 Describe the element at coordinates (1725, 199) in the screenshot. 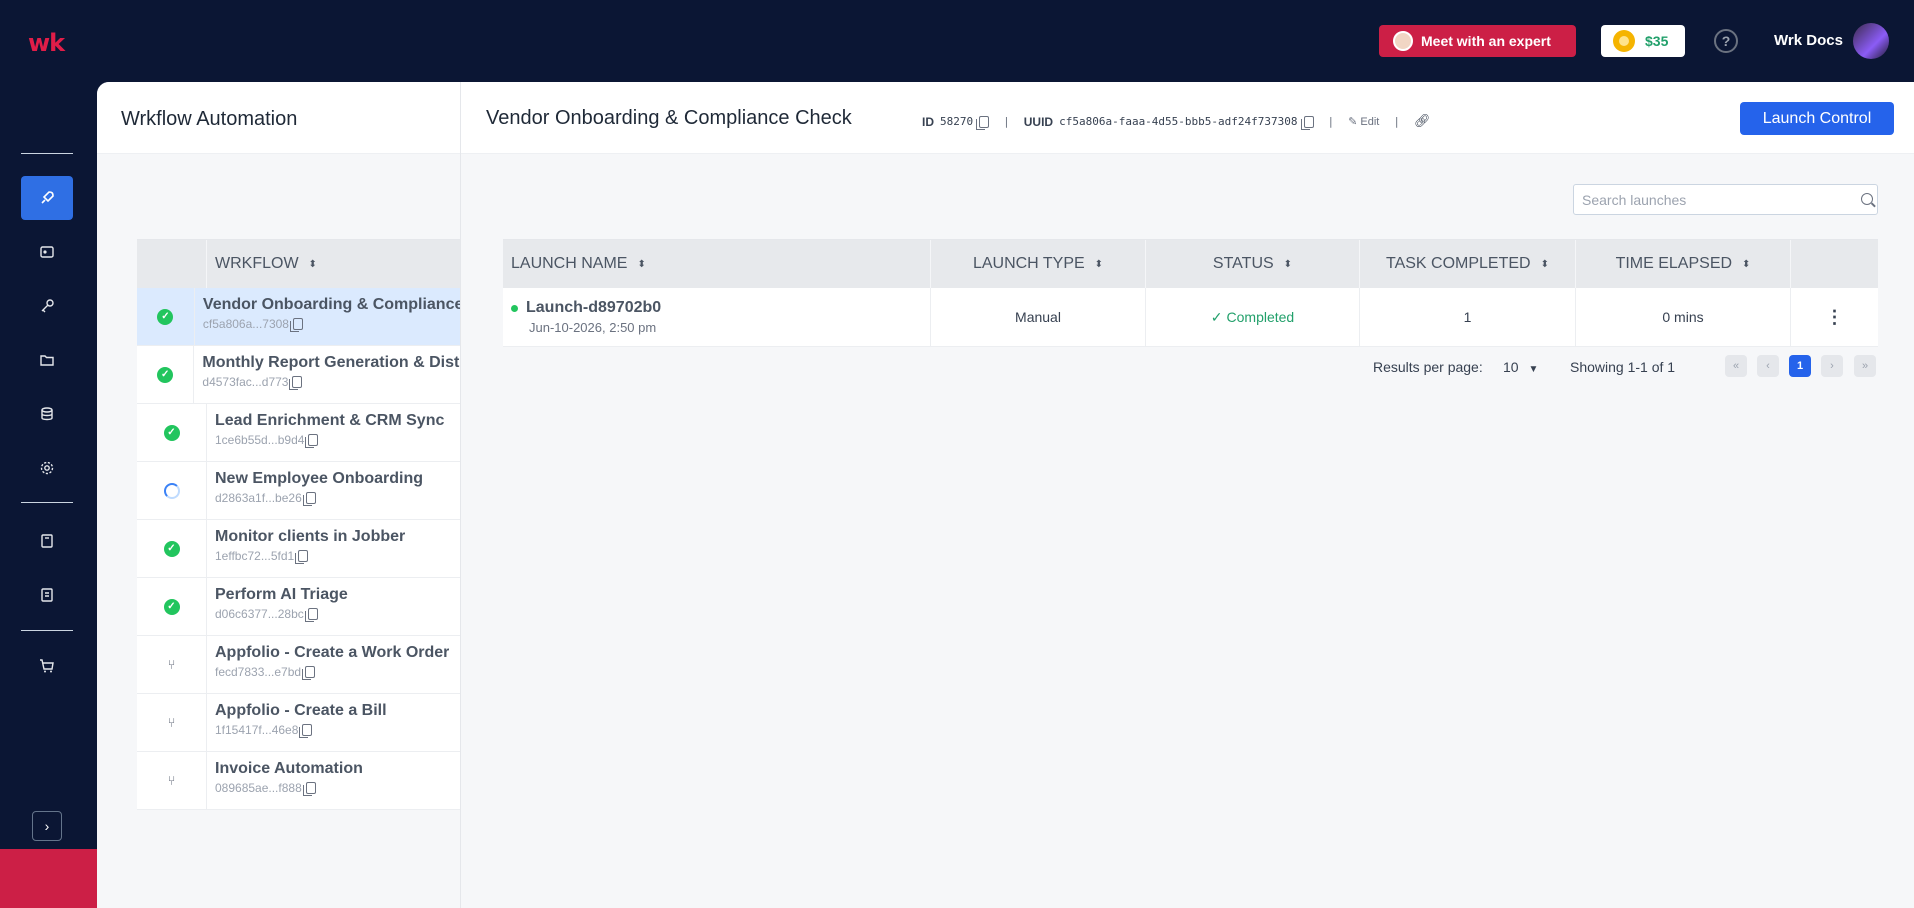

I see `search-input: Search launches` at that location.